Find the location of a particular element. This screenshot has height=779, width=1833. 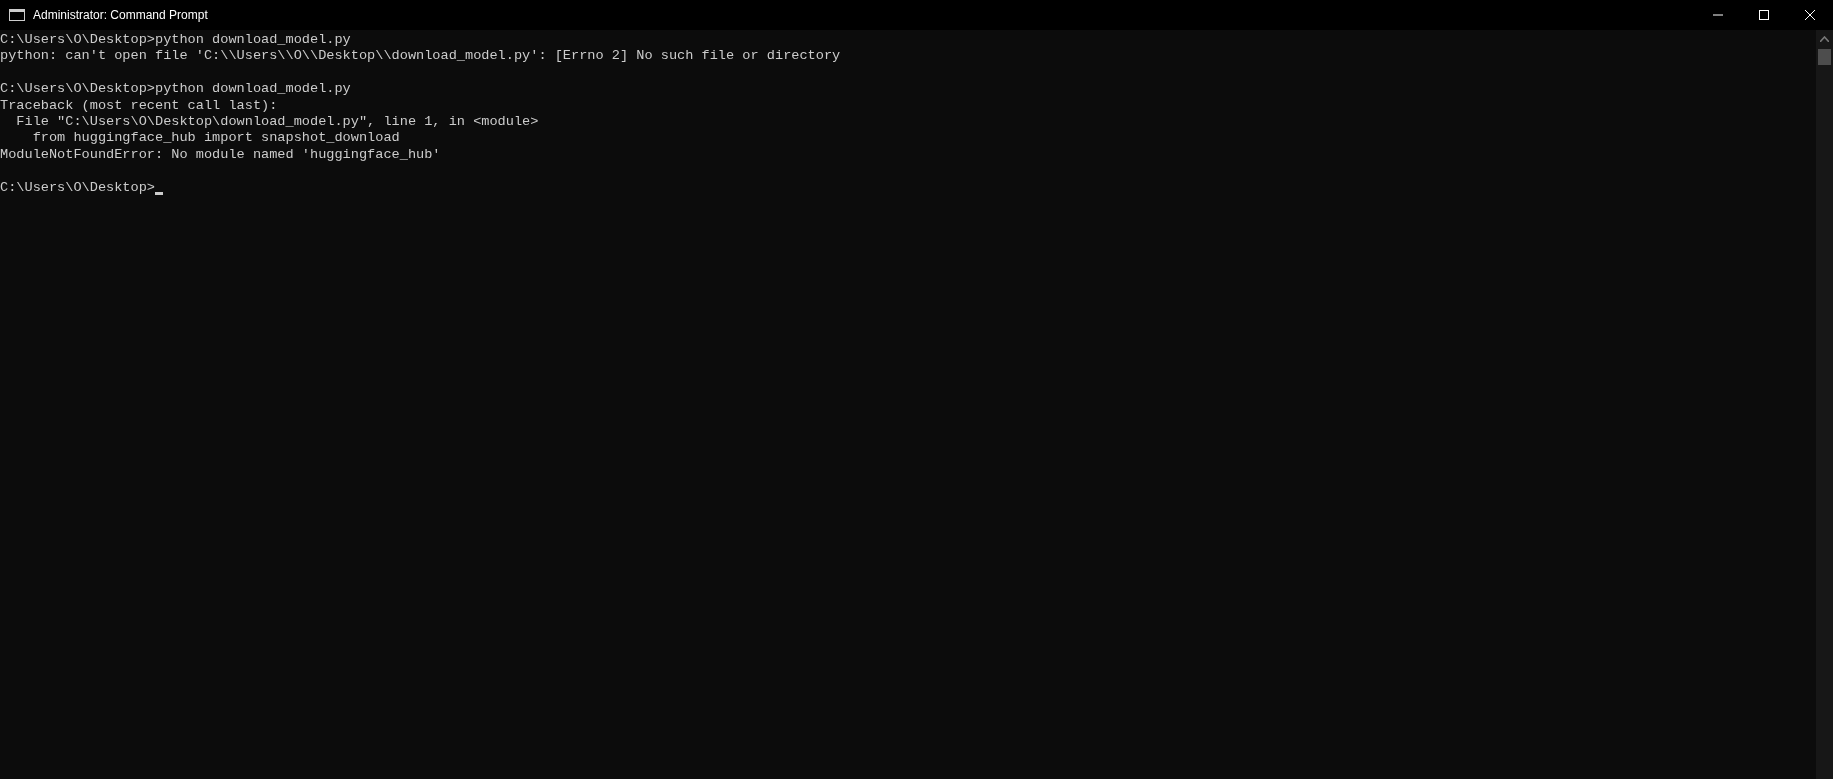

console-line: python: can't open file 'C:\\Users\\O\\Desktop\\download_model.py': [Errno 2] No such file or directory is located at coordinates (421, 56).